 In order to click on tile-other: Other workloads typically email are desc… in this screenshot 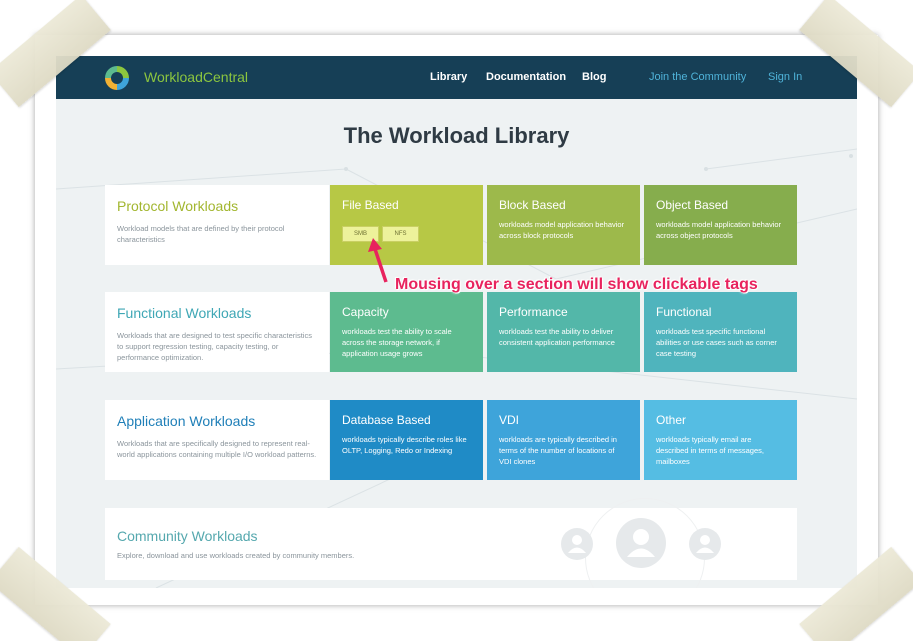, I will do `click(720, 440)`.